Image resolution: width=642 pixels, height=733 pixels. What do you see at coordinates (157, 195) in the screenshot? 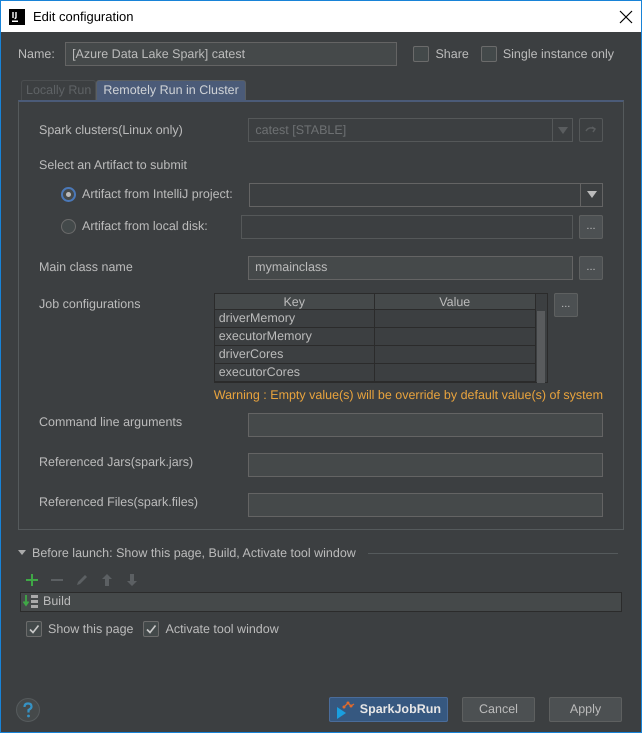
I see `radio-label: Artifact from IntelliJ project:` at bounding box center [157, 195].